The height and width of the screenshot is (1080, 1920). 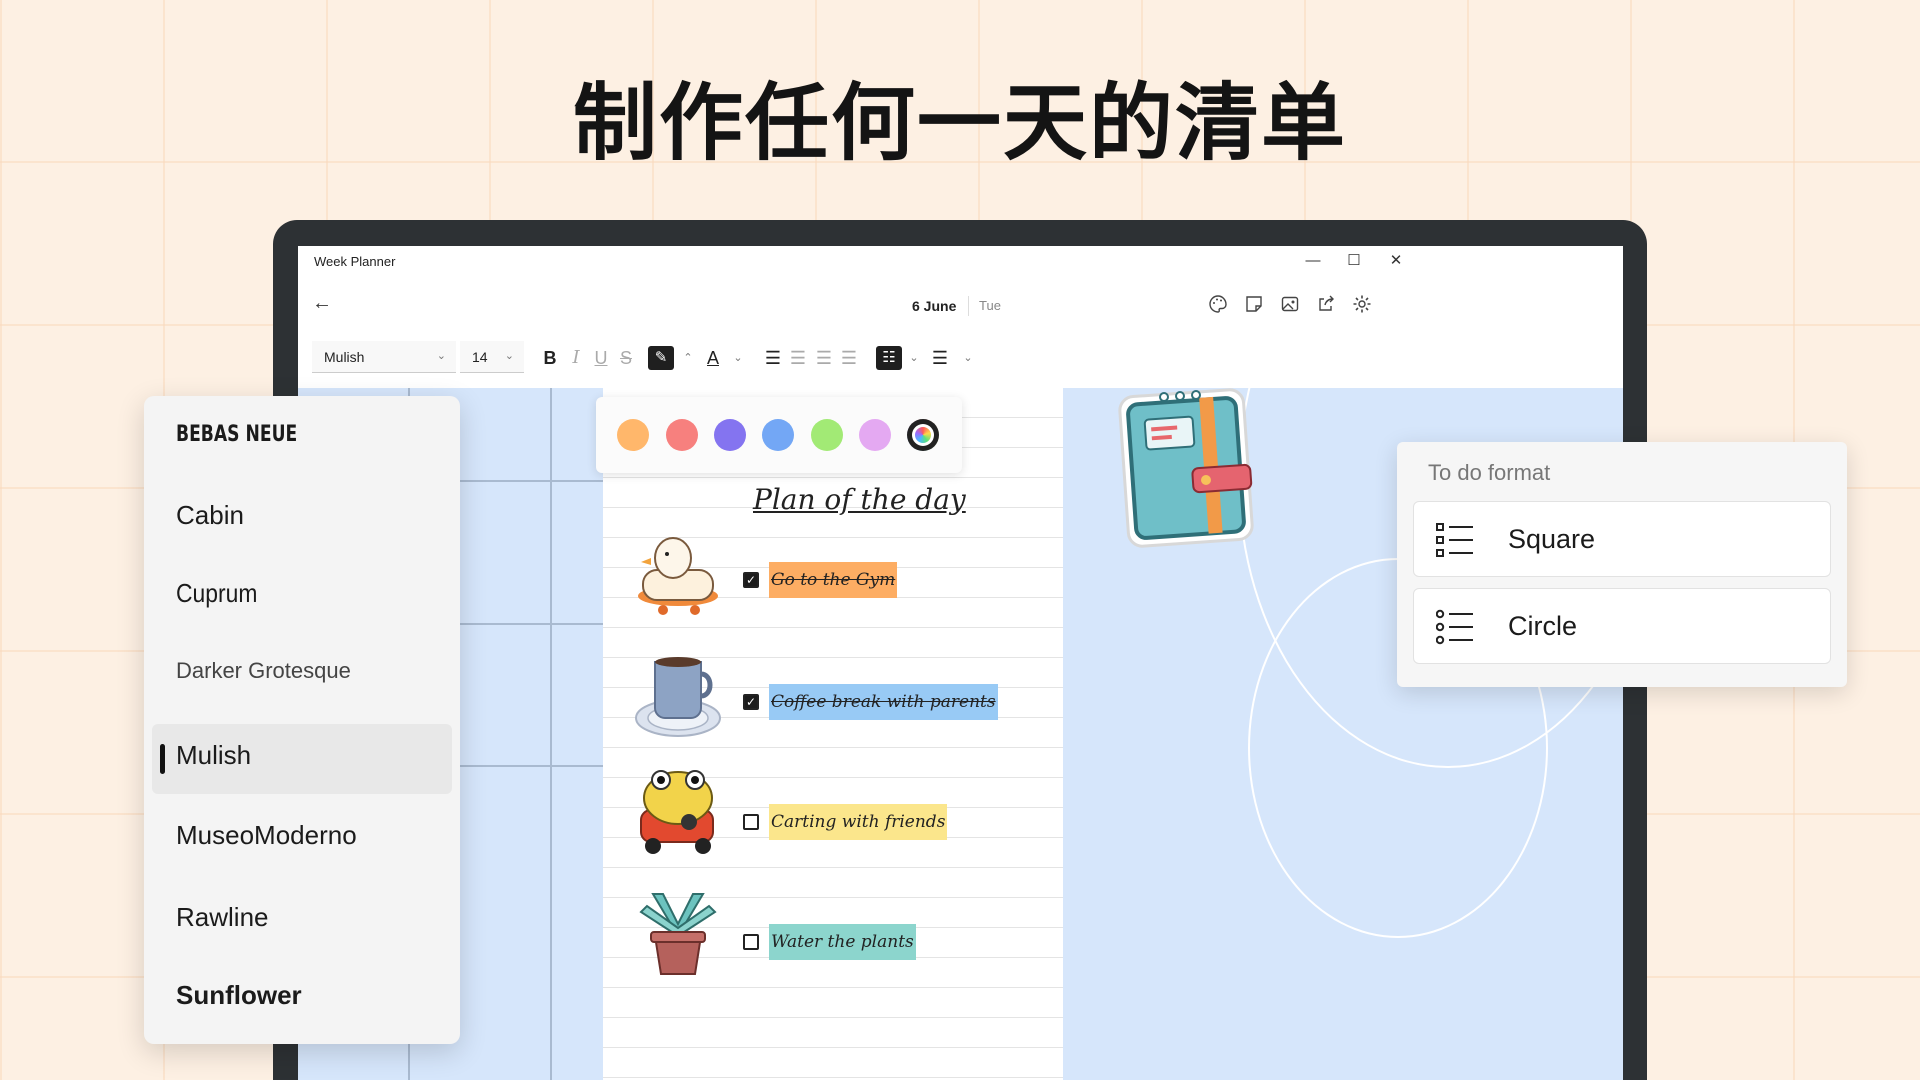 What do you see at coordinates (322, 303) in the screenshot?
I see `back-button: ←` at bounding box center [322, 303].